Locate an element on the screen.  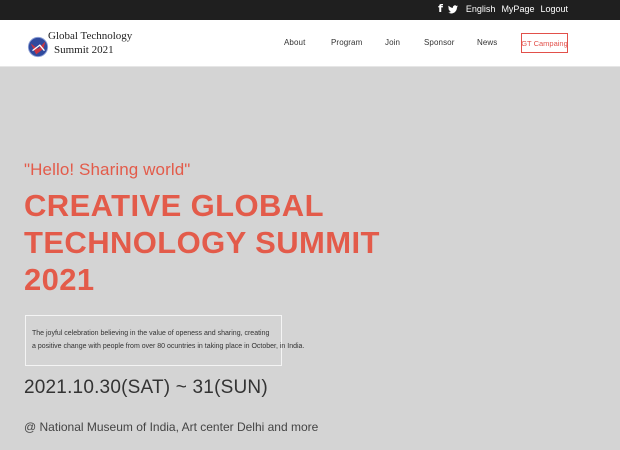
hero-title: CREATIVE GLOBAL TECHNOLOGY SUMMIT 2021 is located at coordinates (202, 242).